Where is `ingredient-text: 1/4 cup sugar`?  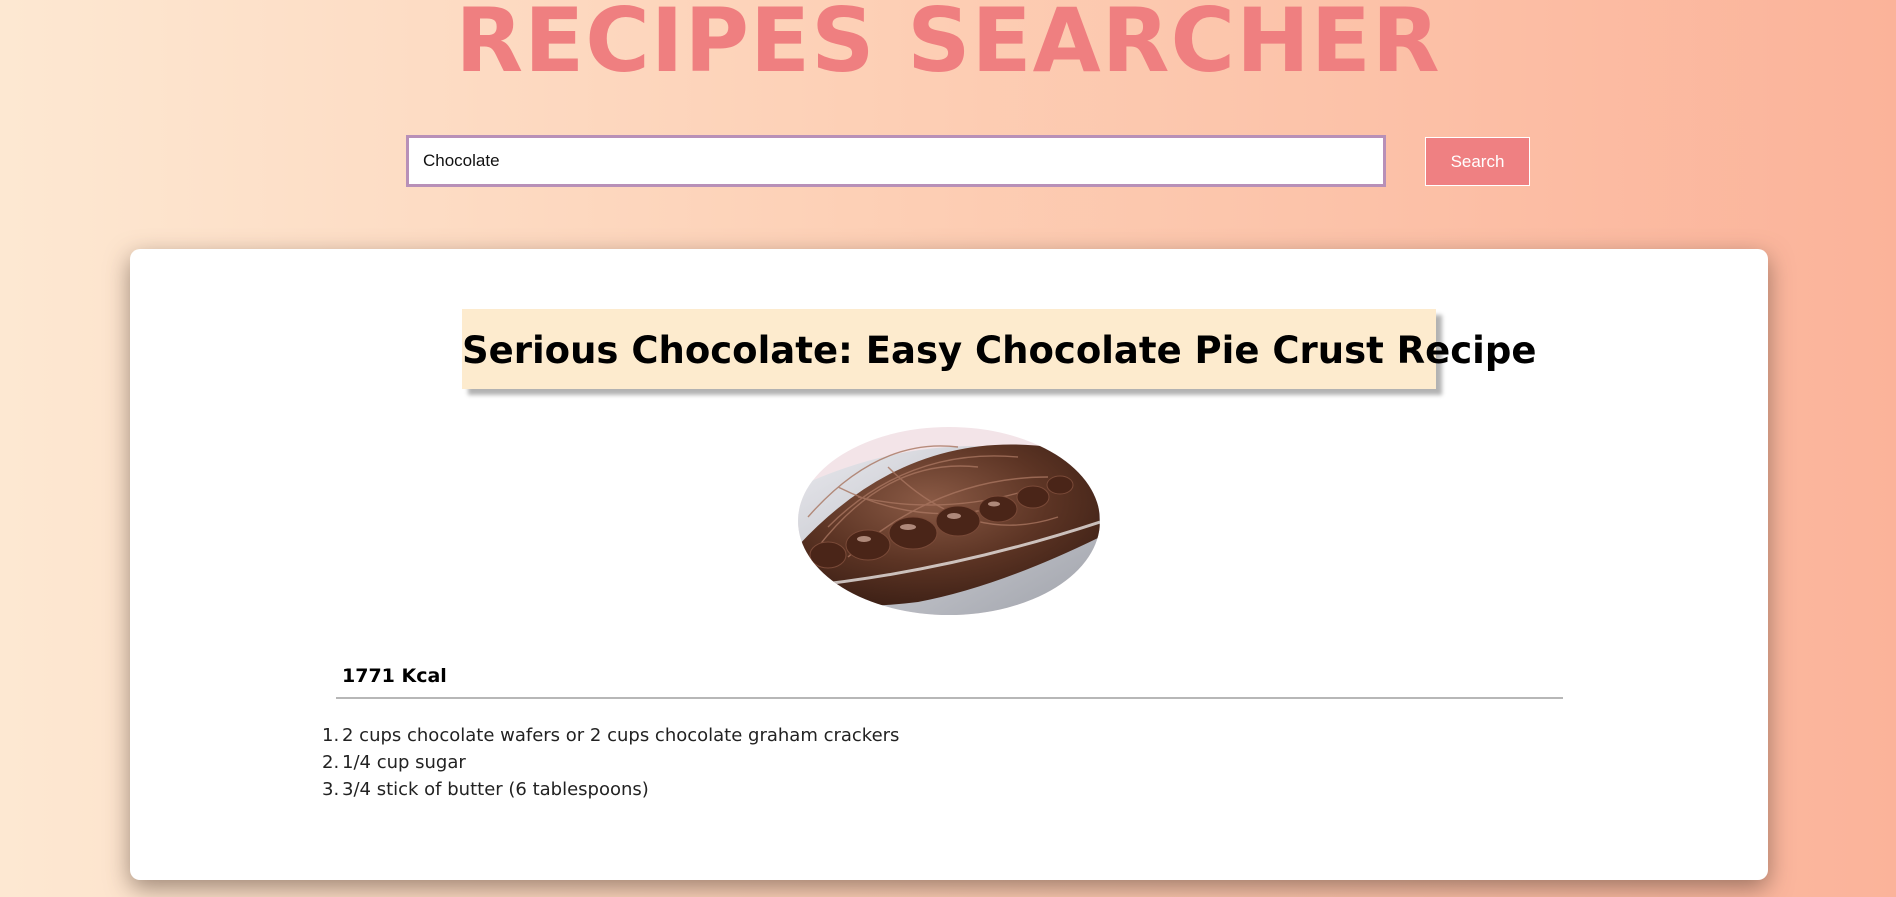 ingredient-text: 1/4 cup sugar is located at coordinates (404, 762).